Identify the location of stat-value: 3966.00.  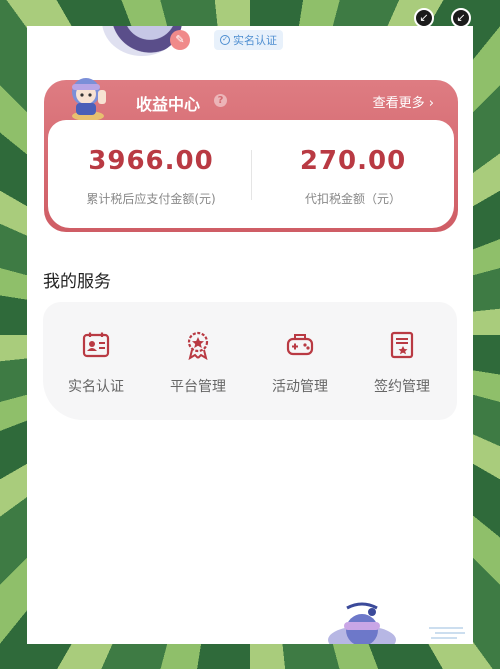
(151, 161).